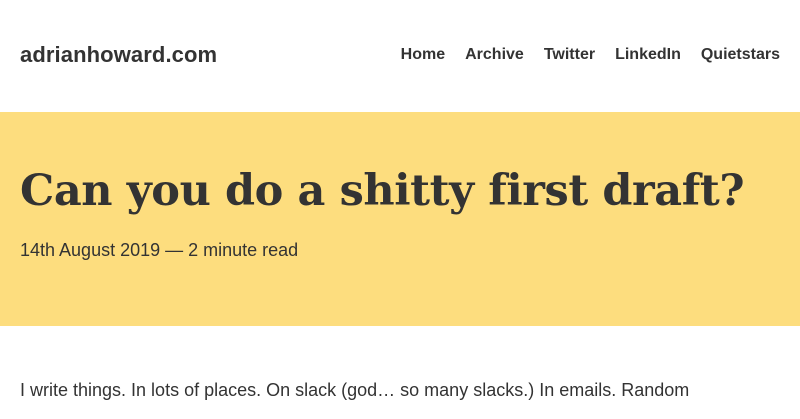 This screenshot has width=800, height=419. What do you see at coordinates (648, 55) in the screenshot?
I see `nav-linkedin-link: LinkedIn` at bounding box center [648, 55].